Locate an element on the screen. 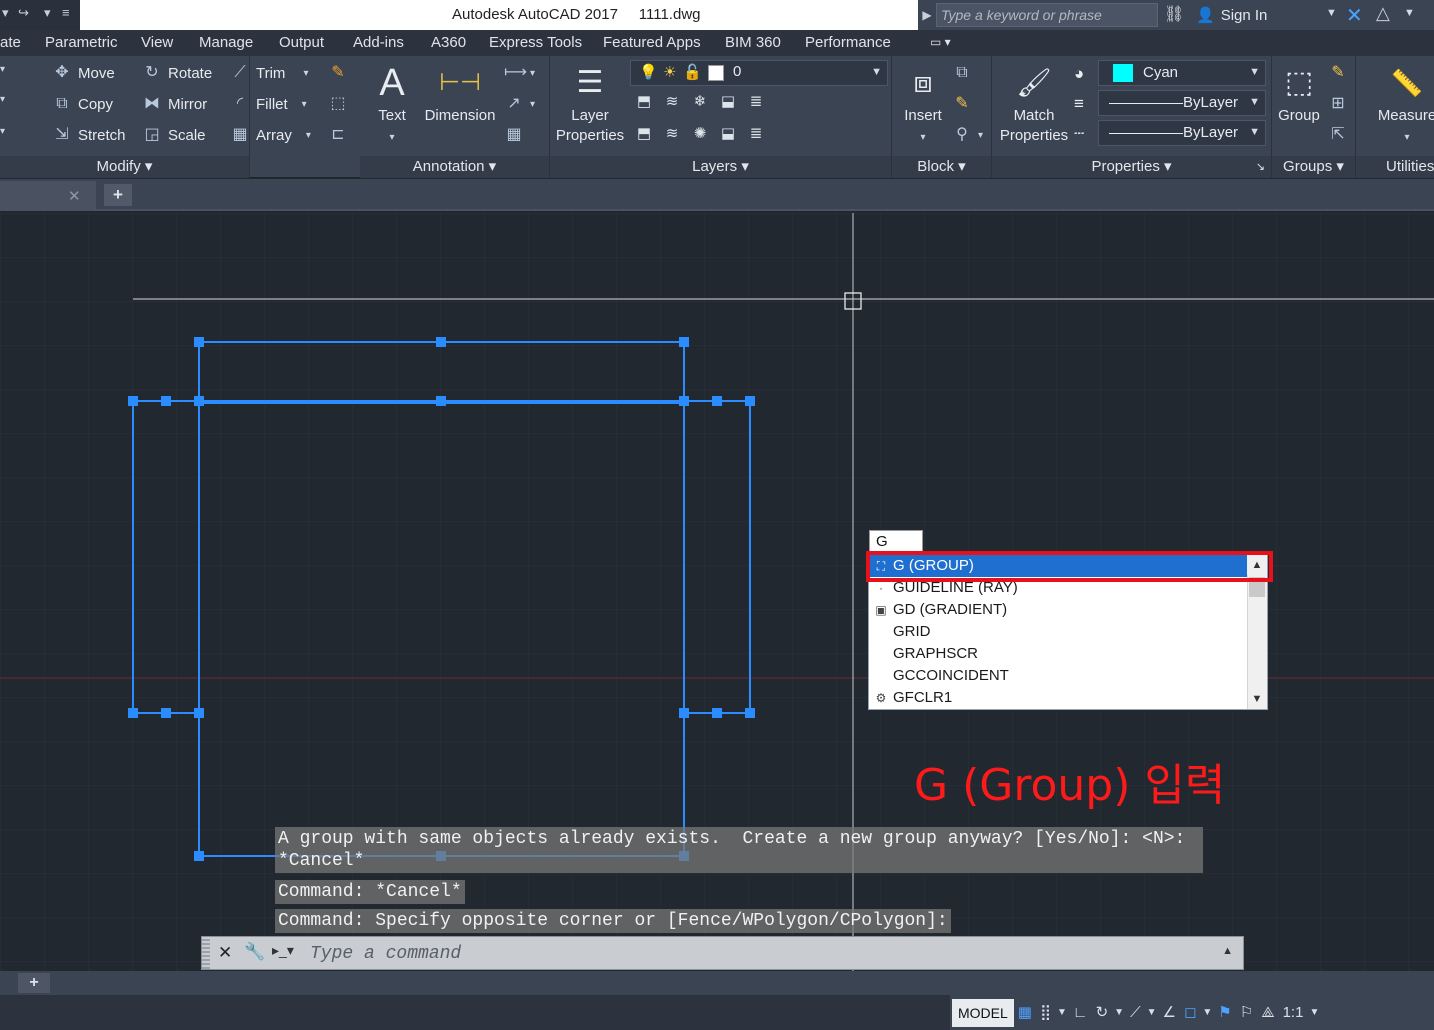 This screenshot has height=1030, width=1434. polar-caret-icon: ▼ is located at coordinates (1119, 1013).